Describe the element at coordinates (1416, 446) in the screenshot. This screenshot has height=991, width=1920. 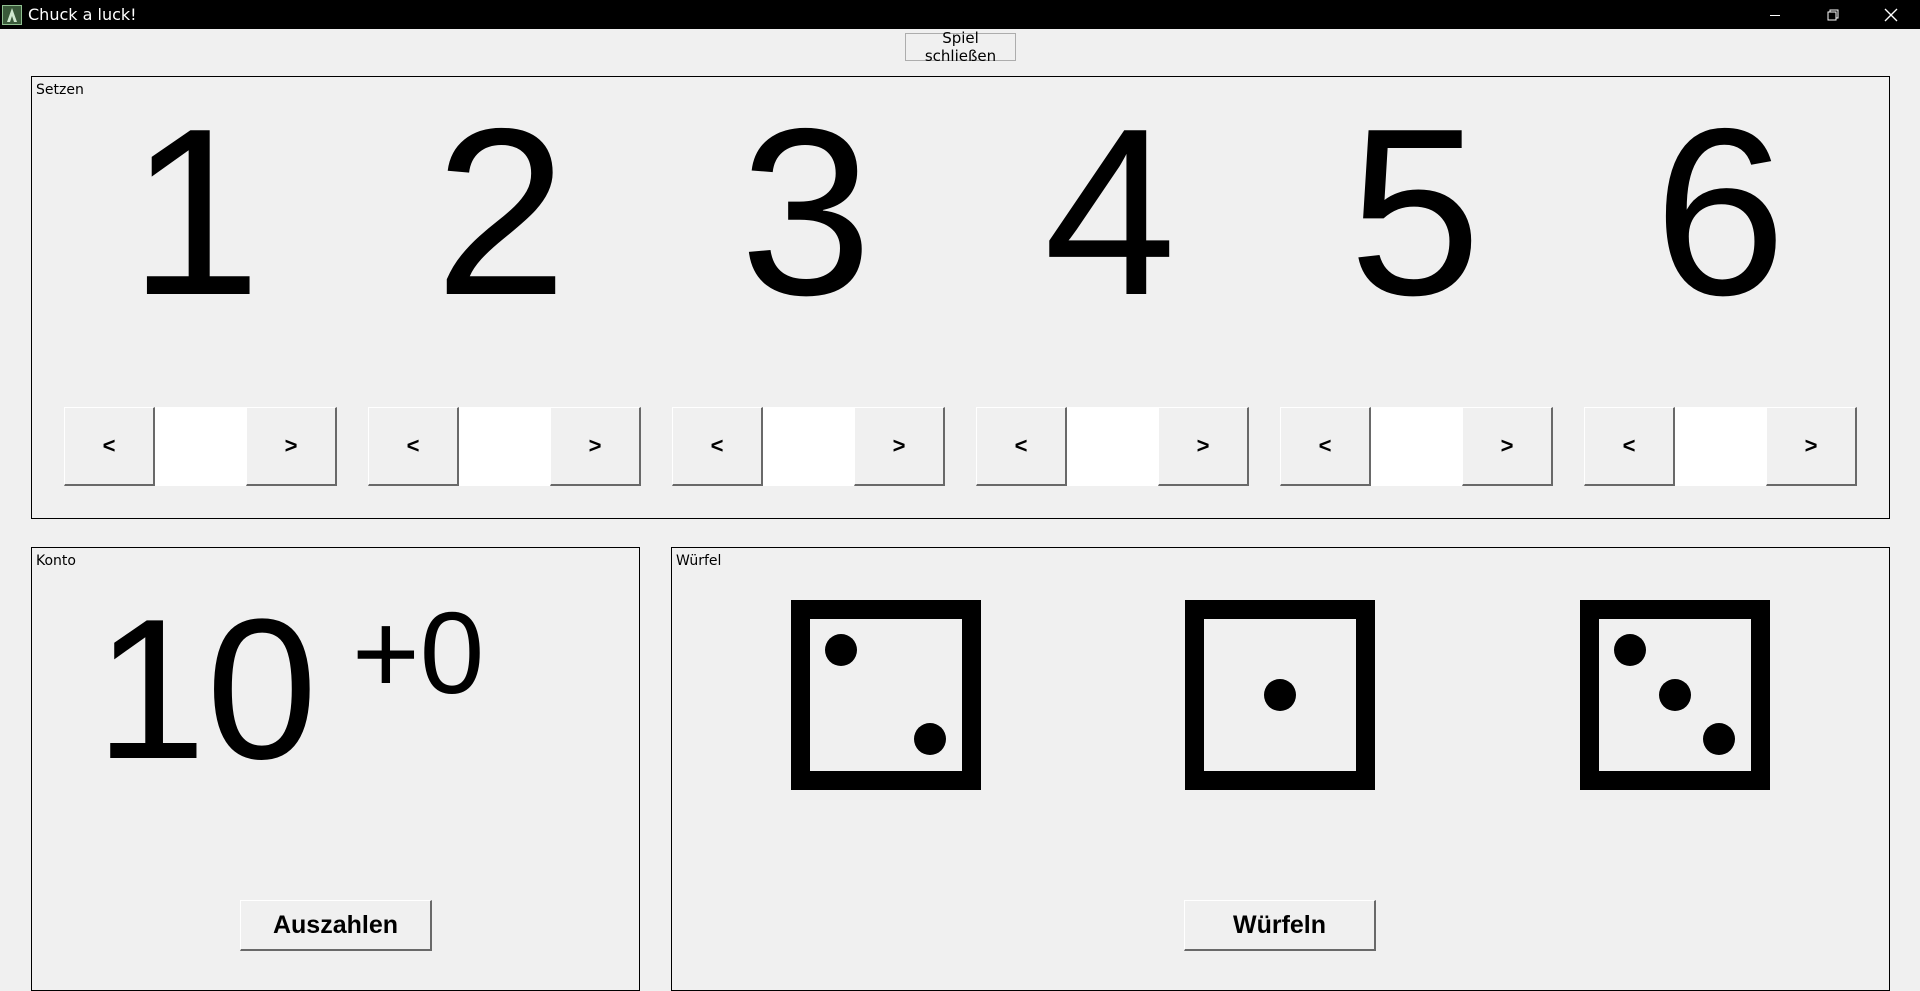
I see `bet-5-input` at that location.